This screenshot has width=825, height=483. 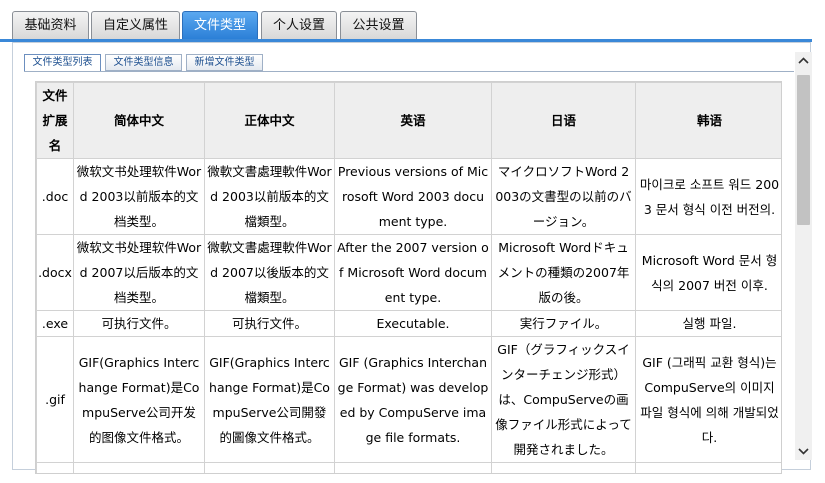 I want to click on tab-basic-info: 基础资料, so click(x=50, y=25).